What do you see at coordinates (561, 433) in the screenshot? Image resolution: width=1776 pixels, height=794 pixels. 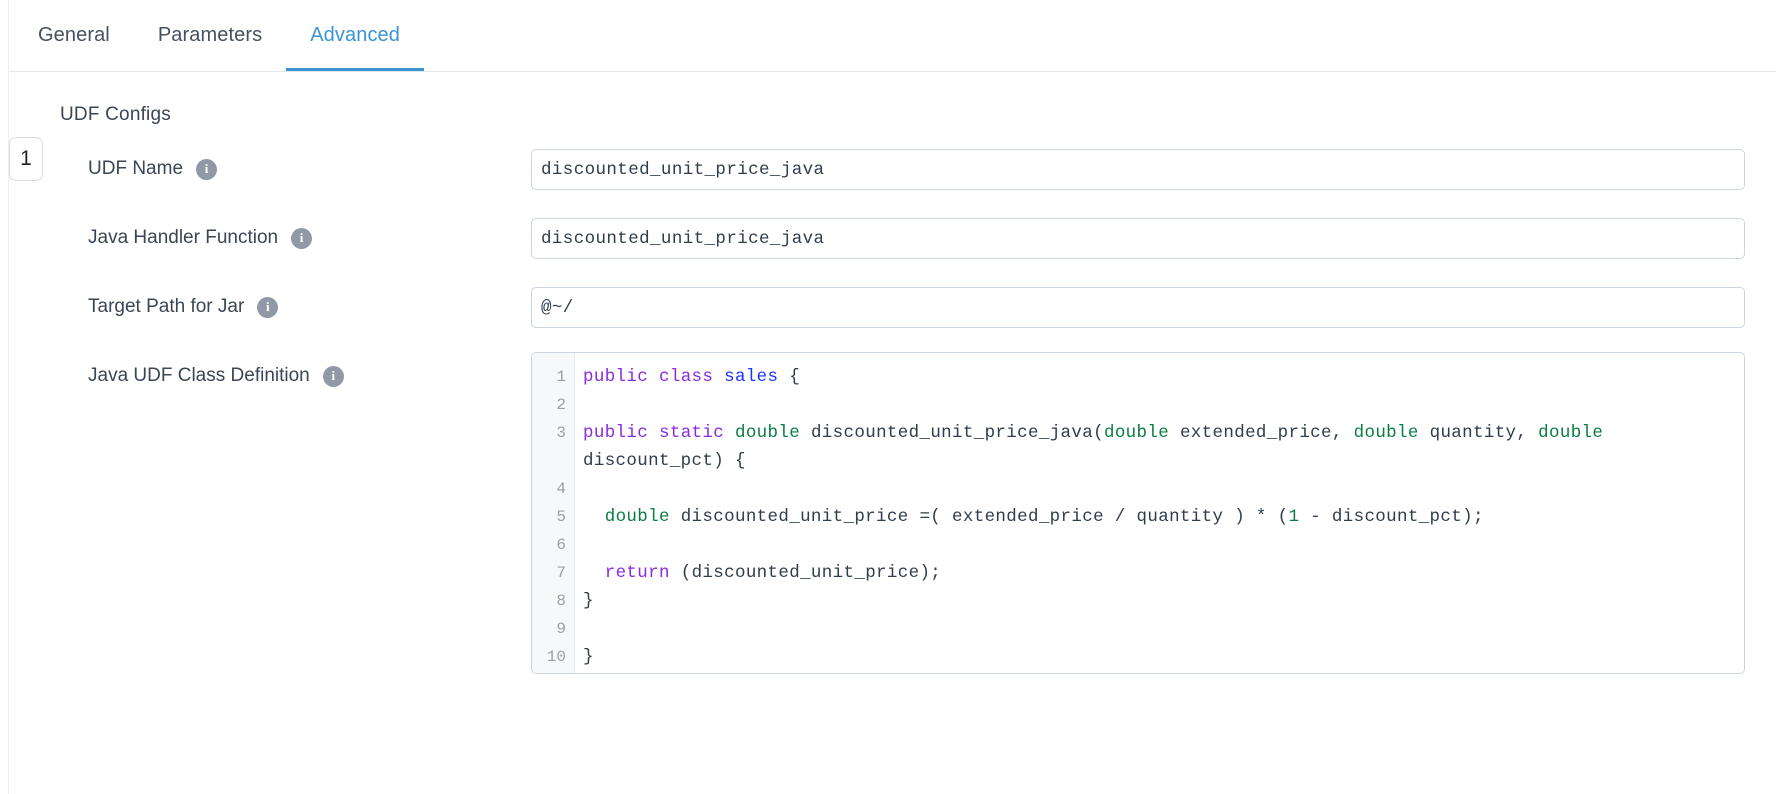 I see `editor-line-number: 3` at bounding box center [561, 433].